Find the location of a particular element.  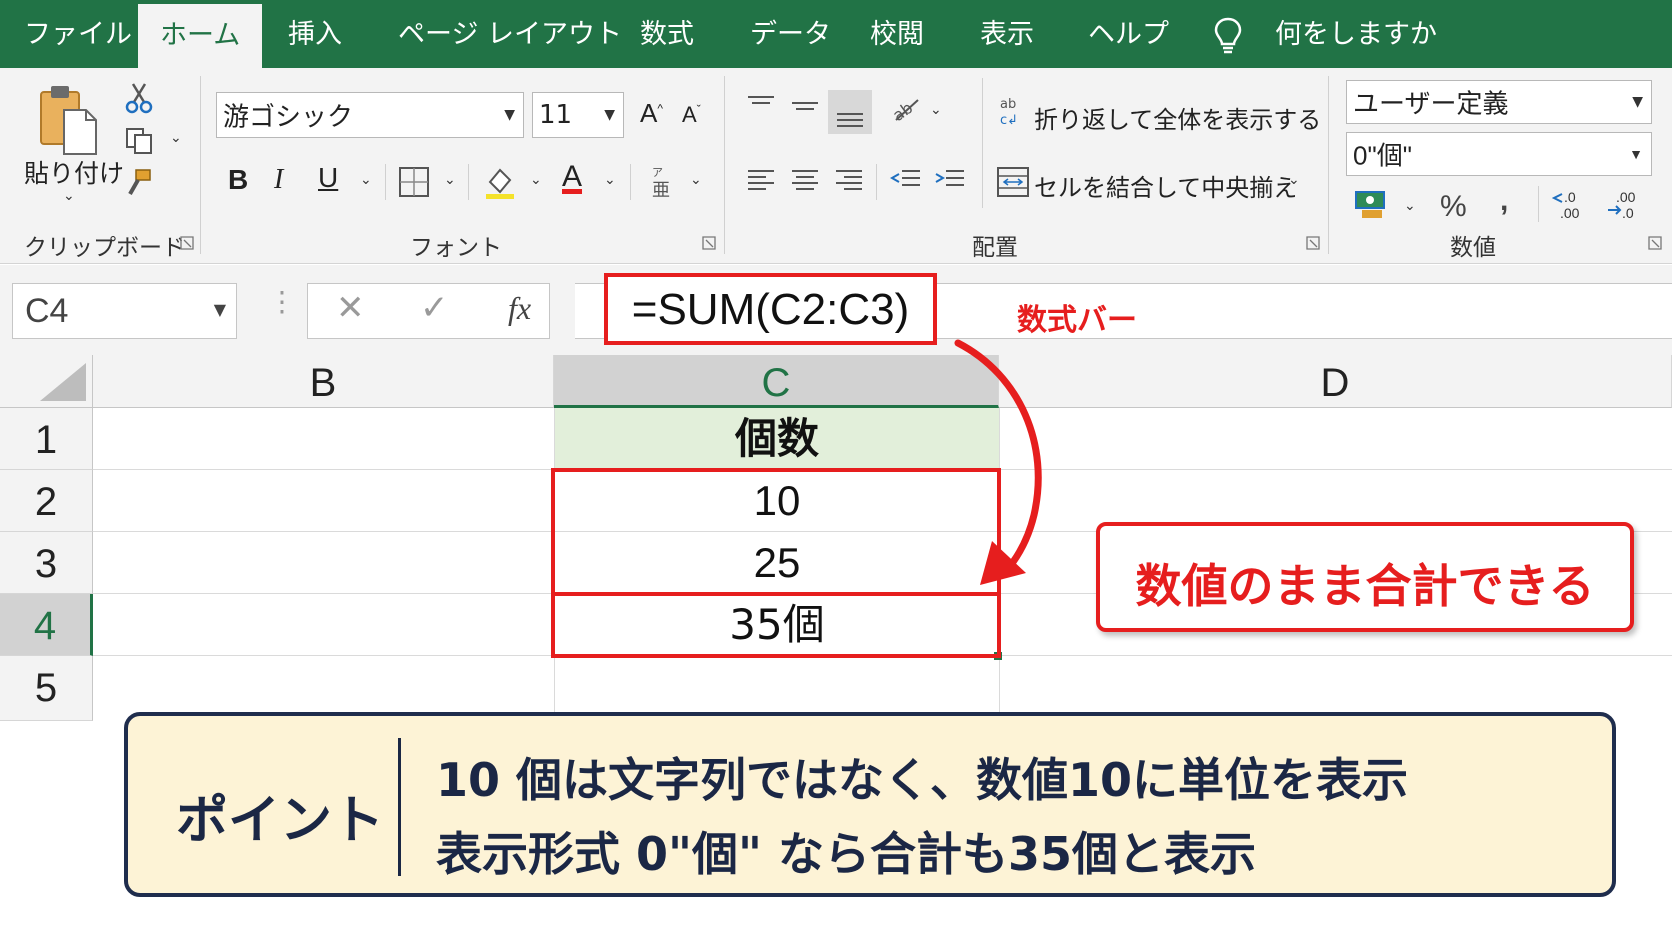

copy-icon is located at coordinates (139, 141).